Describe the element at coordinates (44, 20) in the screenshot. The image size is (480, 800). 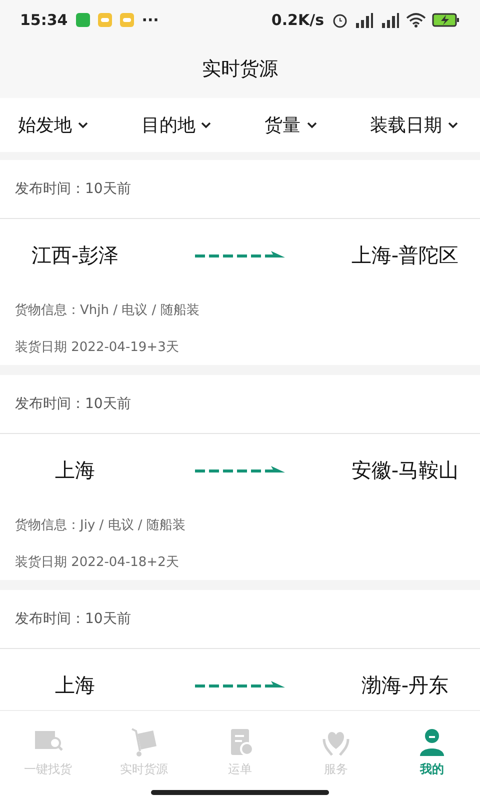
I see `status-time: 15:34` at that location.